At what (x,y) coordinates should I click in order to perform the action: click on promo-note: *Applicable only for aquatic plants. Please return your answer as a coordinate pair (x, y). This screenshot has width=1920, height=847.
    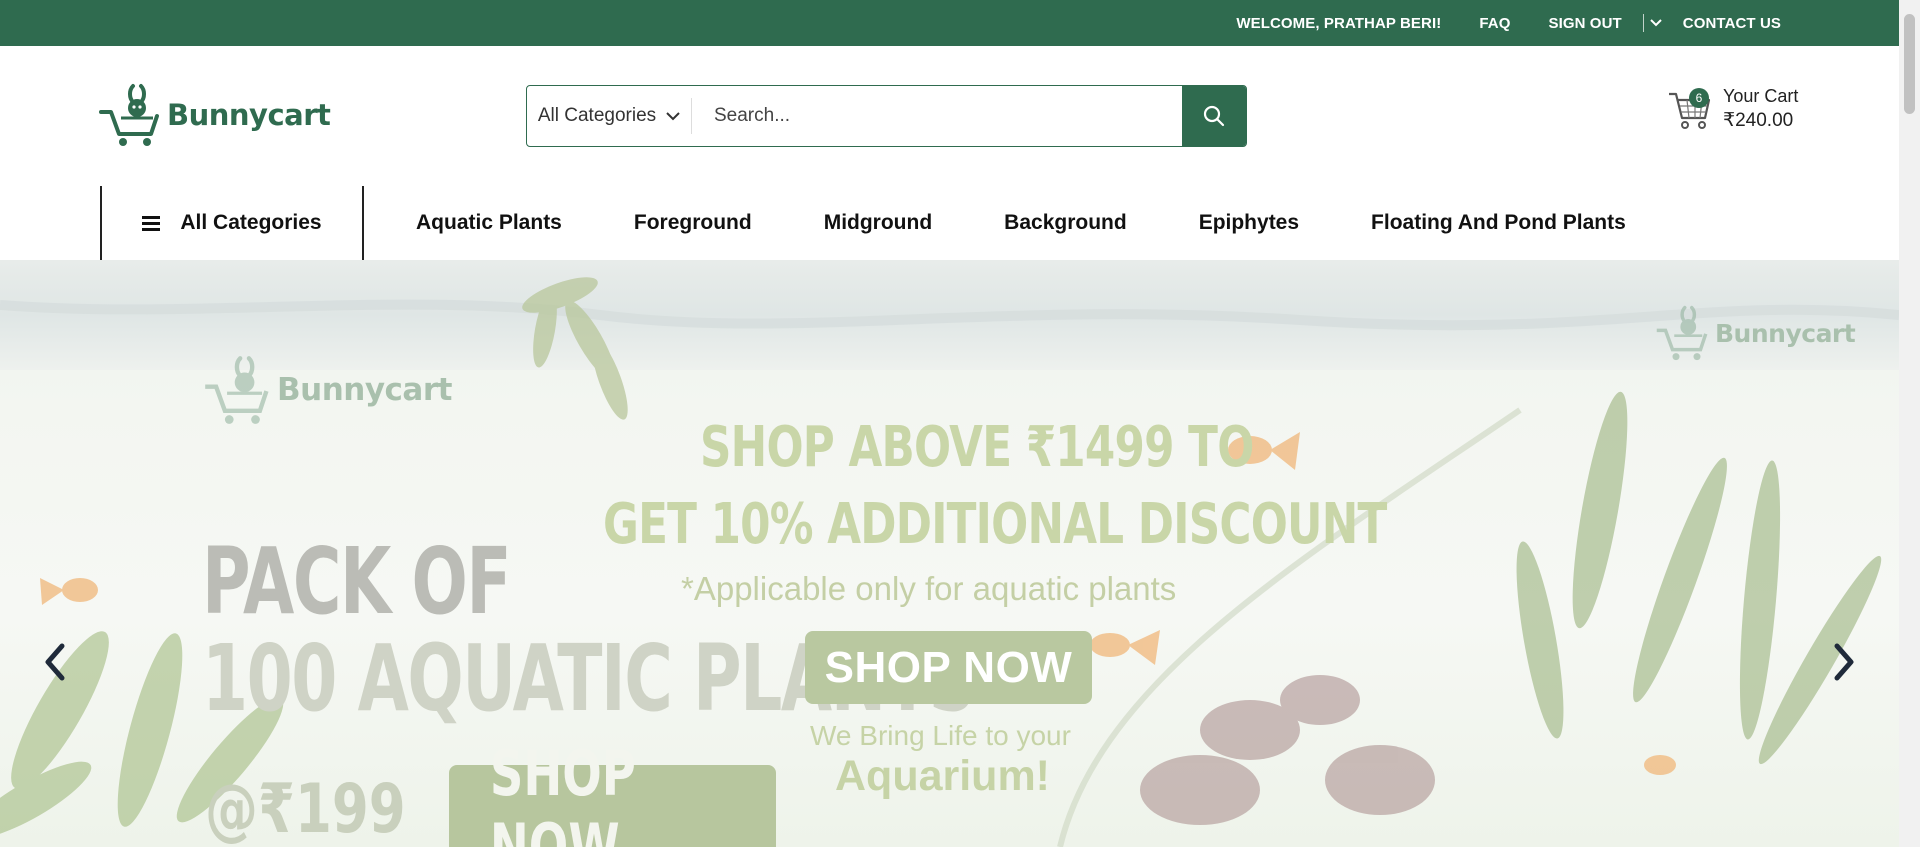
    Looking at the image, I should click on (929, 588).